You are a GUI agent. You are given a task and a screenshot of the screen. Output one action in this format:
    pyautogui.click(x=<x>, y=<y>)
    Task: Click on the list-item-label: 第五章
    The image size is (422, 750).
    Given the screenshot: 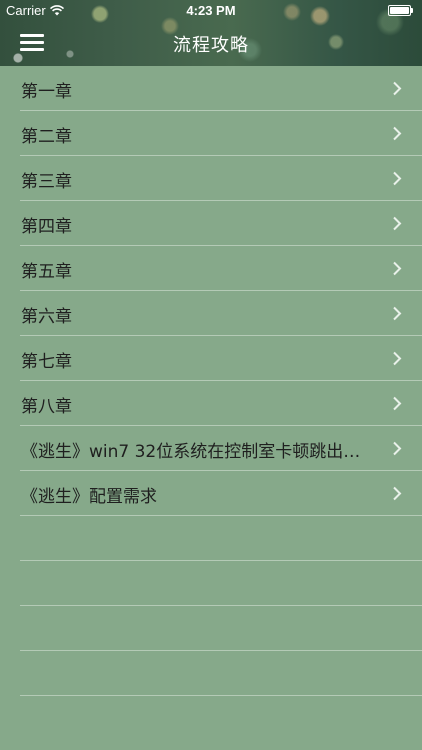 What is the action you would take?
    pyautogui.click(x=46, y=272)
    